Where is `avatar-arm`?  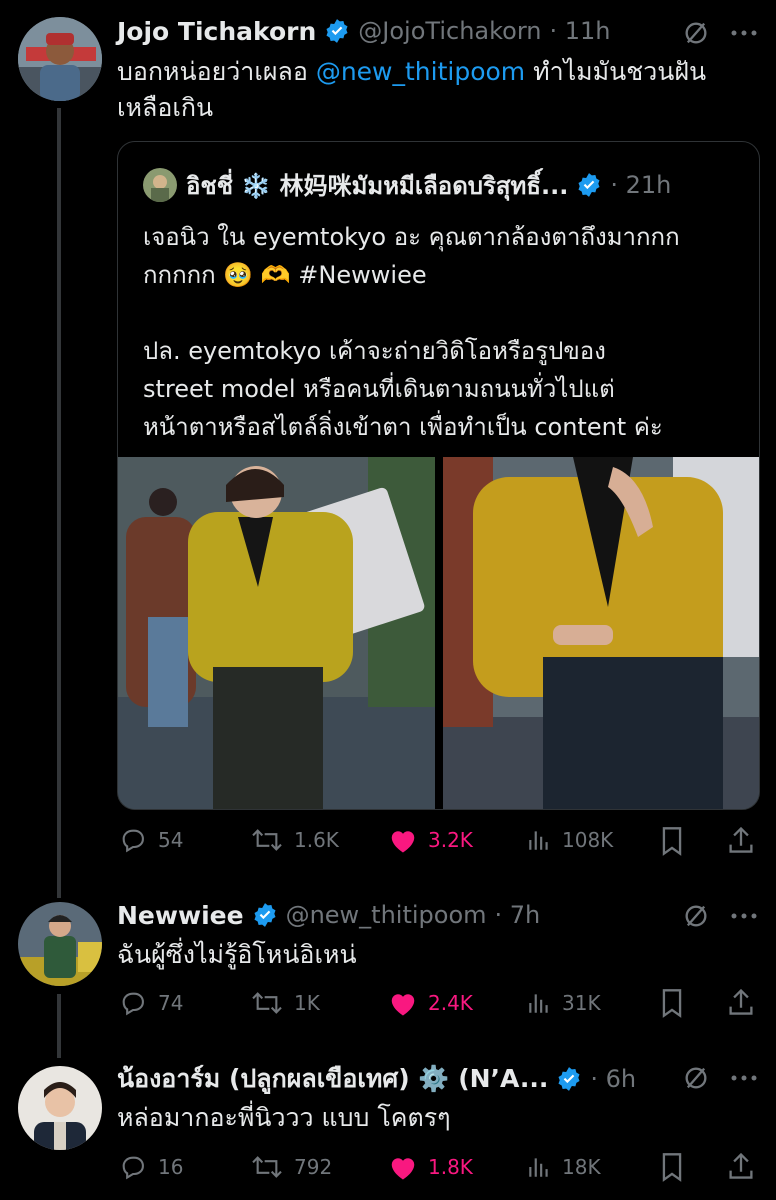
avatar-arm is located at coordinates (60, 1108).